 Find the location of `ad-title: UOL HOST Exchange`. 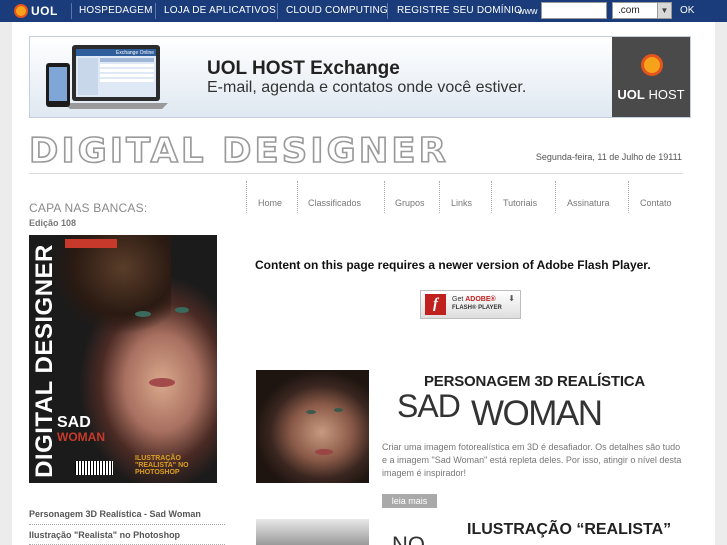

ad-title: UOL HOST Exchange is located at coordinates (303, 68).